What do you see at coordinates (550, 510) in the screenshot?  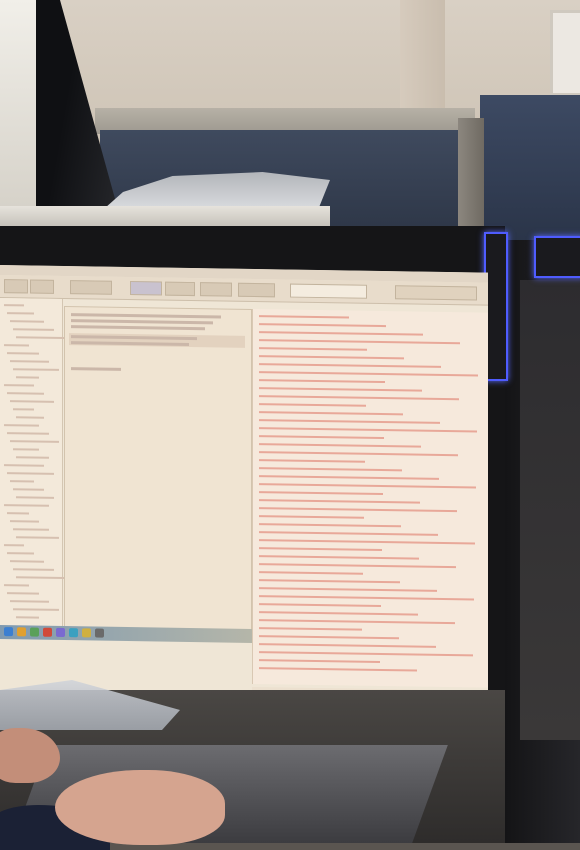 I see `side-monitor-screen` at bounding box center [550, 510].